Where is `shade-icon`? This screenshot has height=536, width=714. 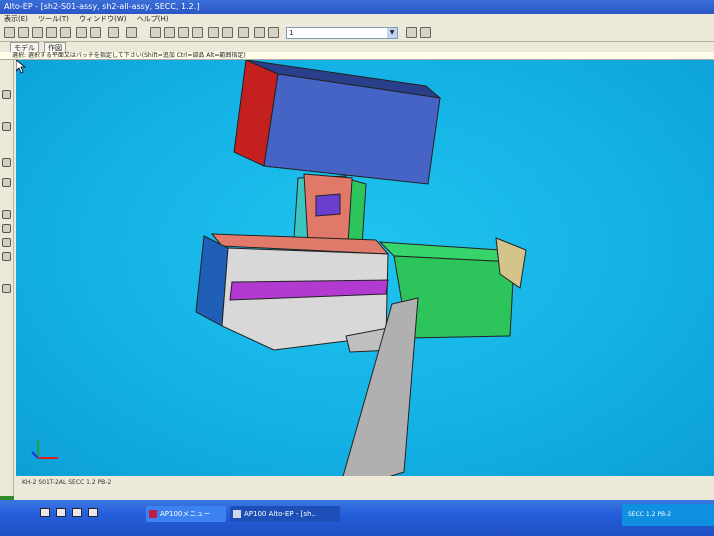
shade-icon is located at coordinates (197, 32).